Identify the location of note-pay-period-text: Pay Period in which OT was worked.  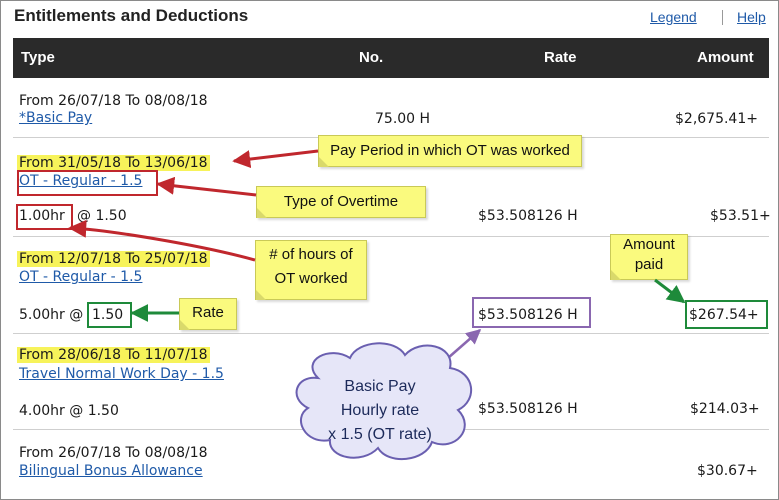
(450, 150).